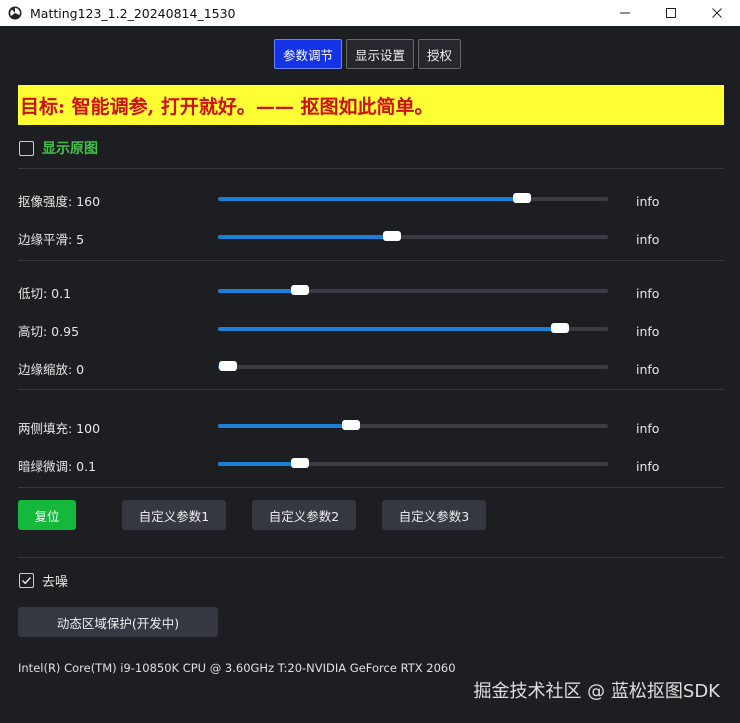  Describe the element at coordinates (51, 239) in the screenshot. I see `slider-label: 边缘平滑: 5` at that location.